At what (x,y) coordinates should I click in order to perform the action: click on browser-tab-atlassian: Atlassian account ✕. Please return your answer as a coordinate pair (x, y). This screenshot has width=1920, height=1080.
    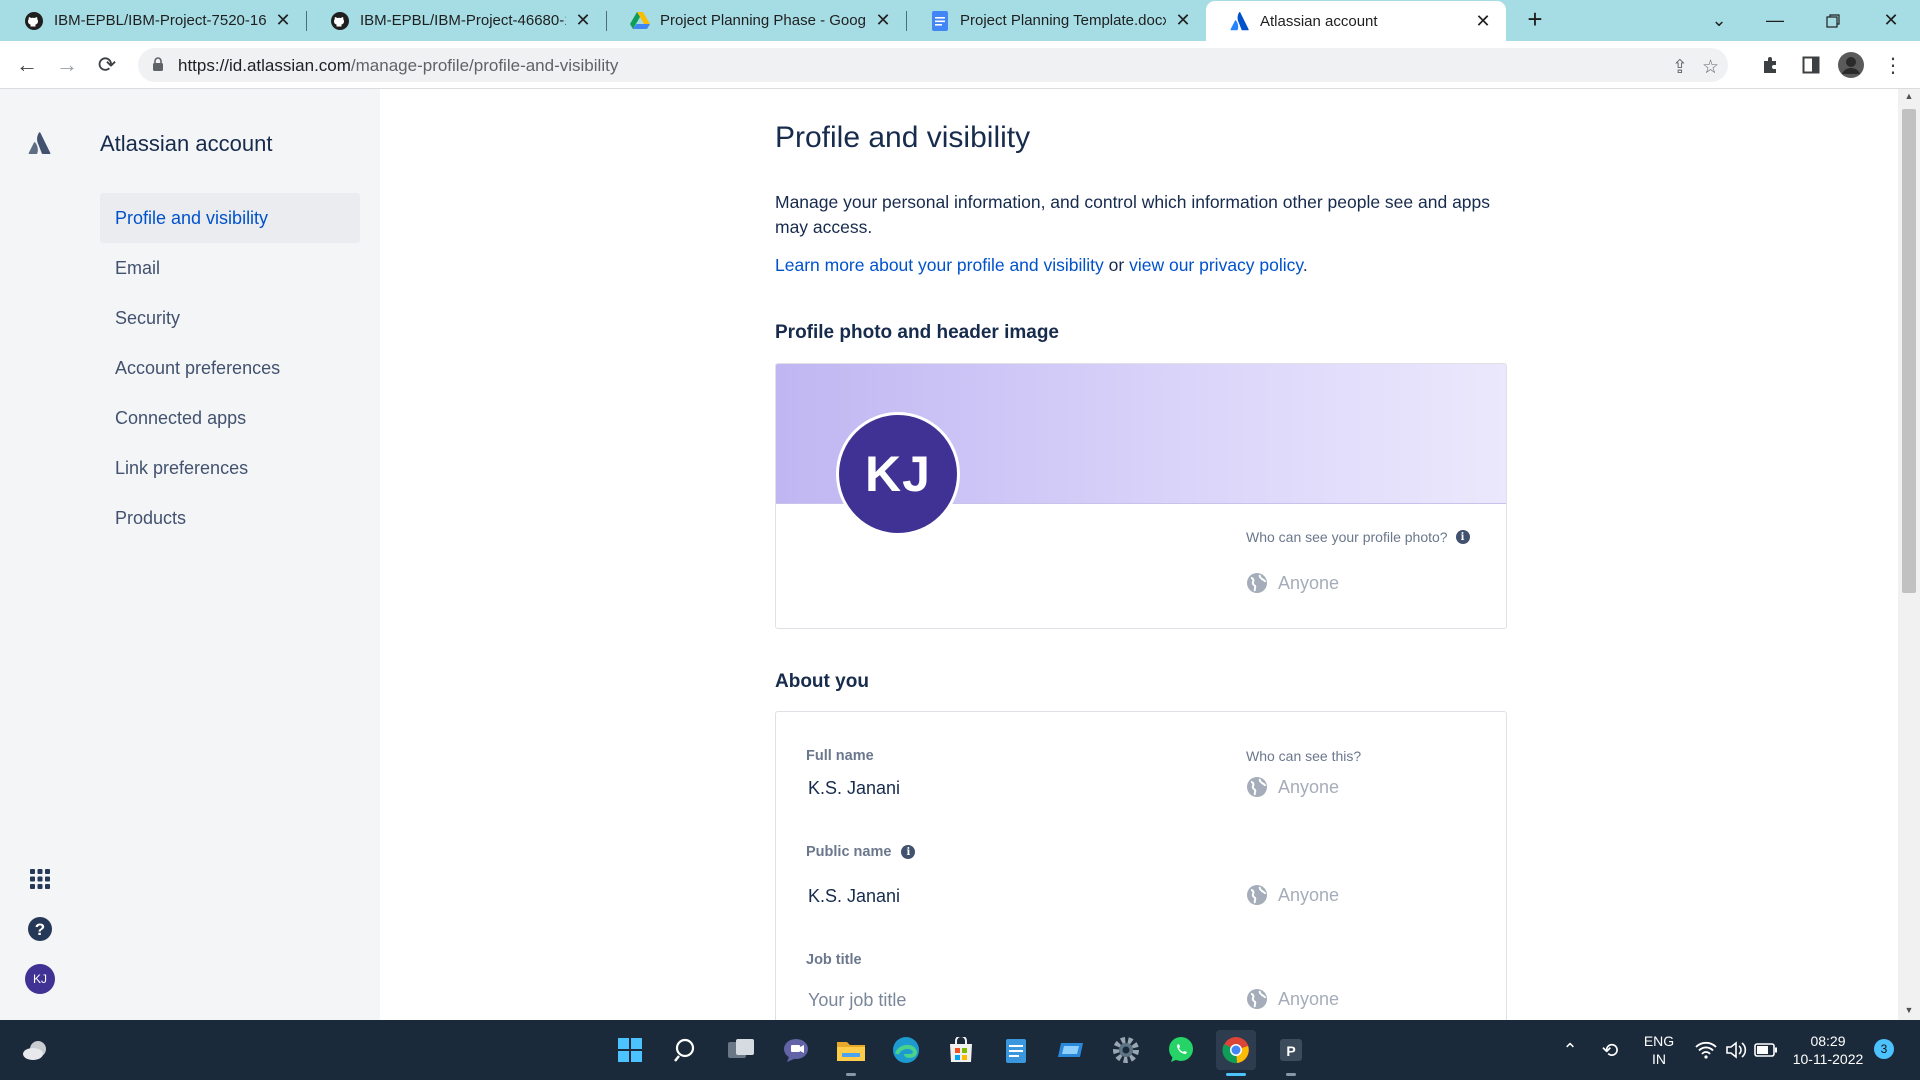
    Looking at the image, I should click on (1356, 21).